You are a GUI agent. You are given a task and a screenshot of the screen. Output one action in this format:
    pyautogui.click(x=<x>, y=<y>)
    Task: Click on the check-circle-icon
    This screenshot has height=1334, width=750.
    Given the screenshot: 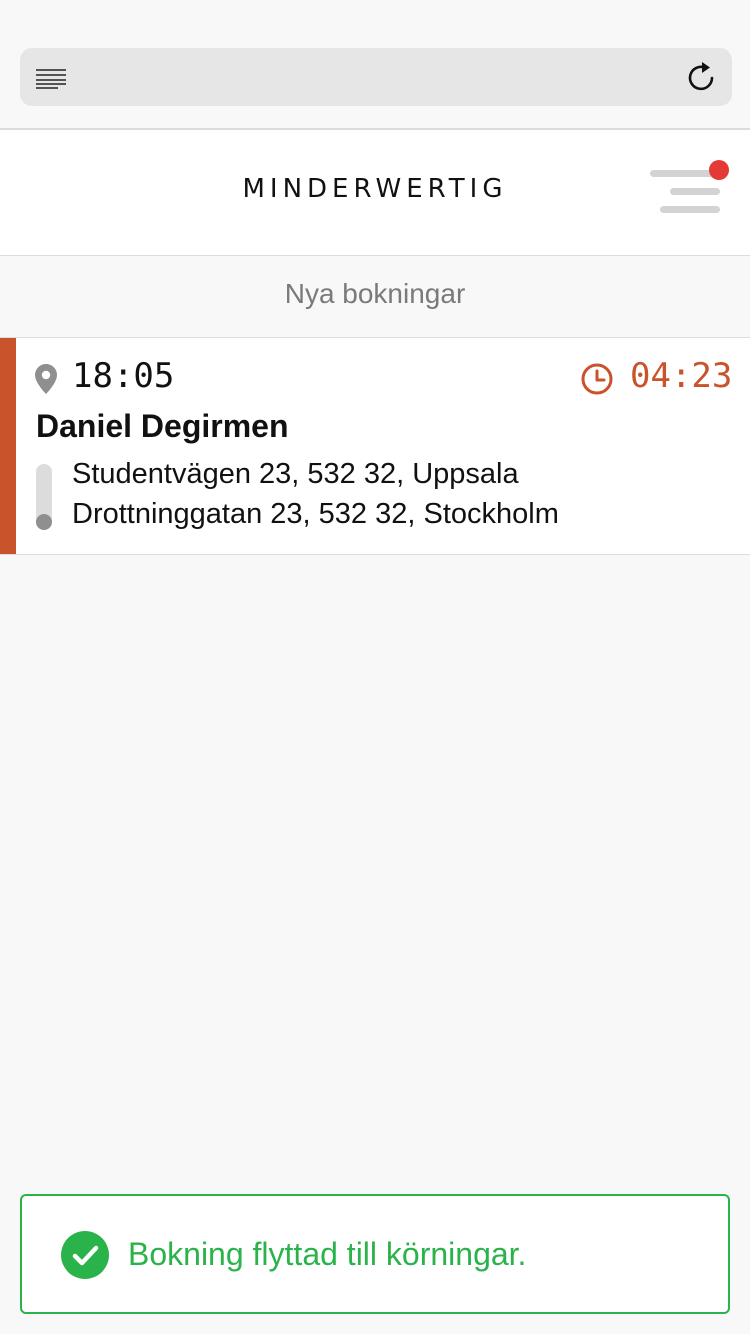 What is the action you would take?
    pyautogui.click(x=85, y=1255)
    